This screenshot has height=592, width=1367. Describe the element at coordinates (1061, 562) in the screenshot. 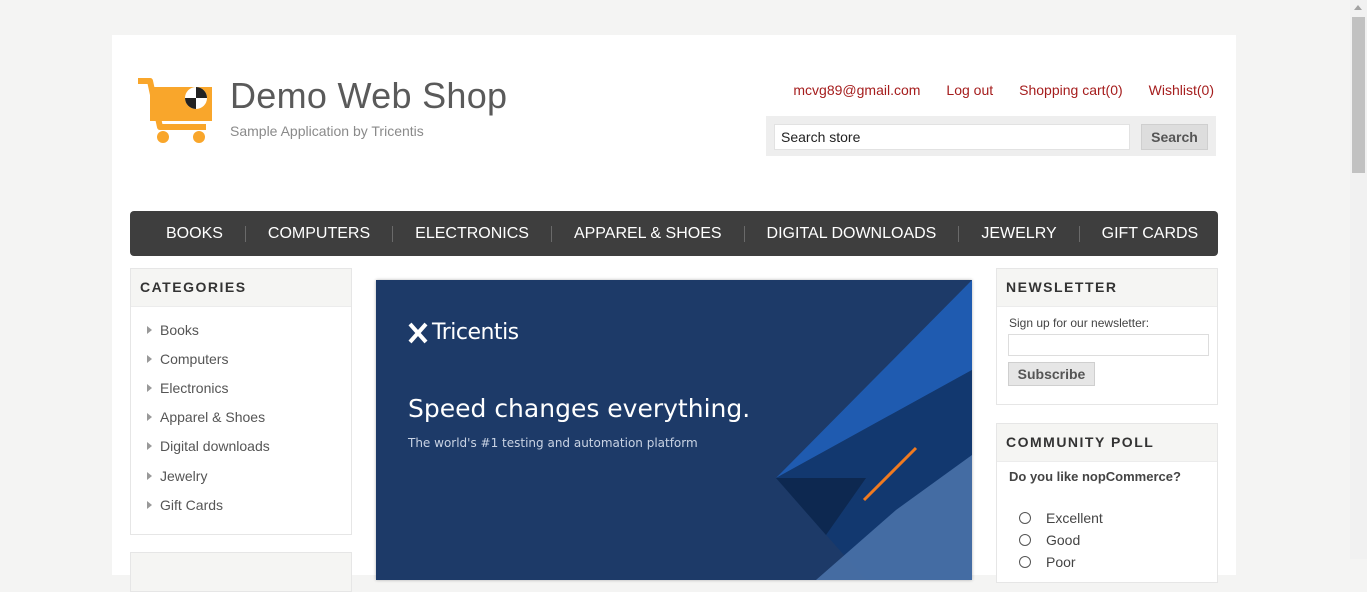

I see `poll-option-label: Poor` at that location.